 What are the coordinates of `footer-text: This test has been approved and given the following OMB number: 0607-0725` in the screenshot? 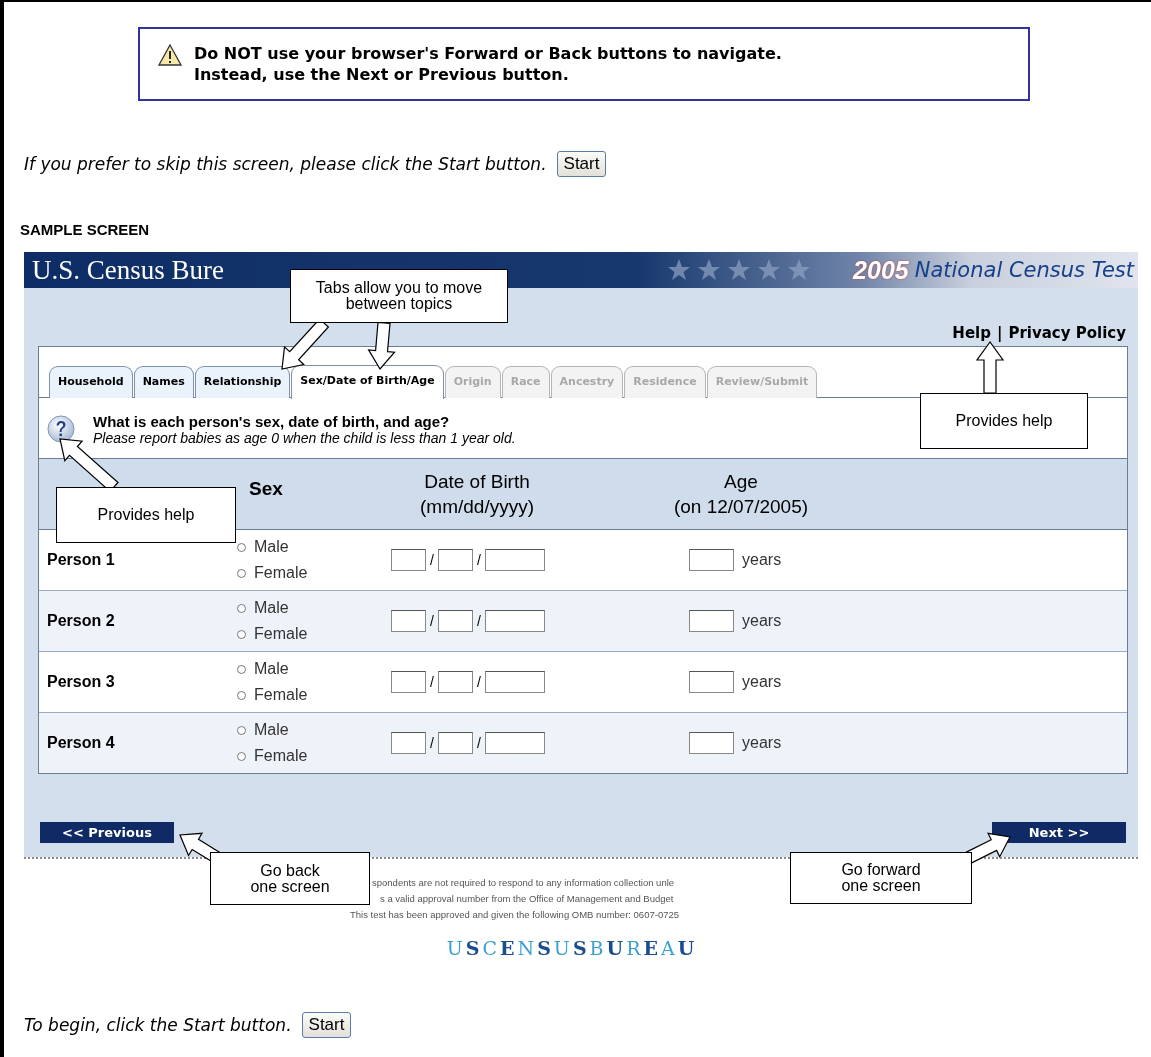 It's located at (514, 915).